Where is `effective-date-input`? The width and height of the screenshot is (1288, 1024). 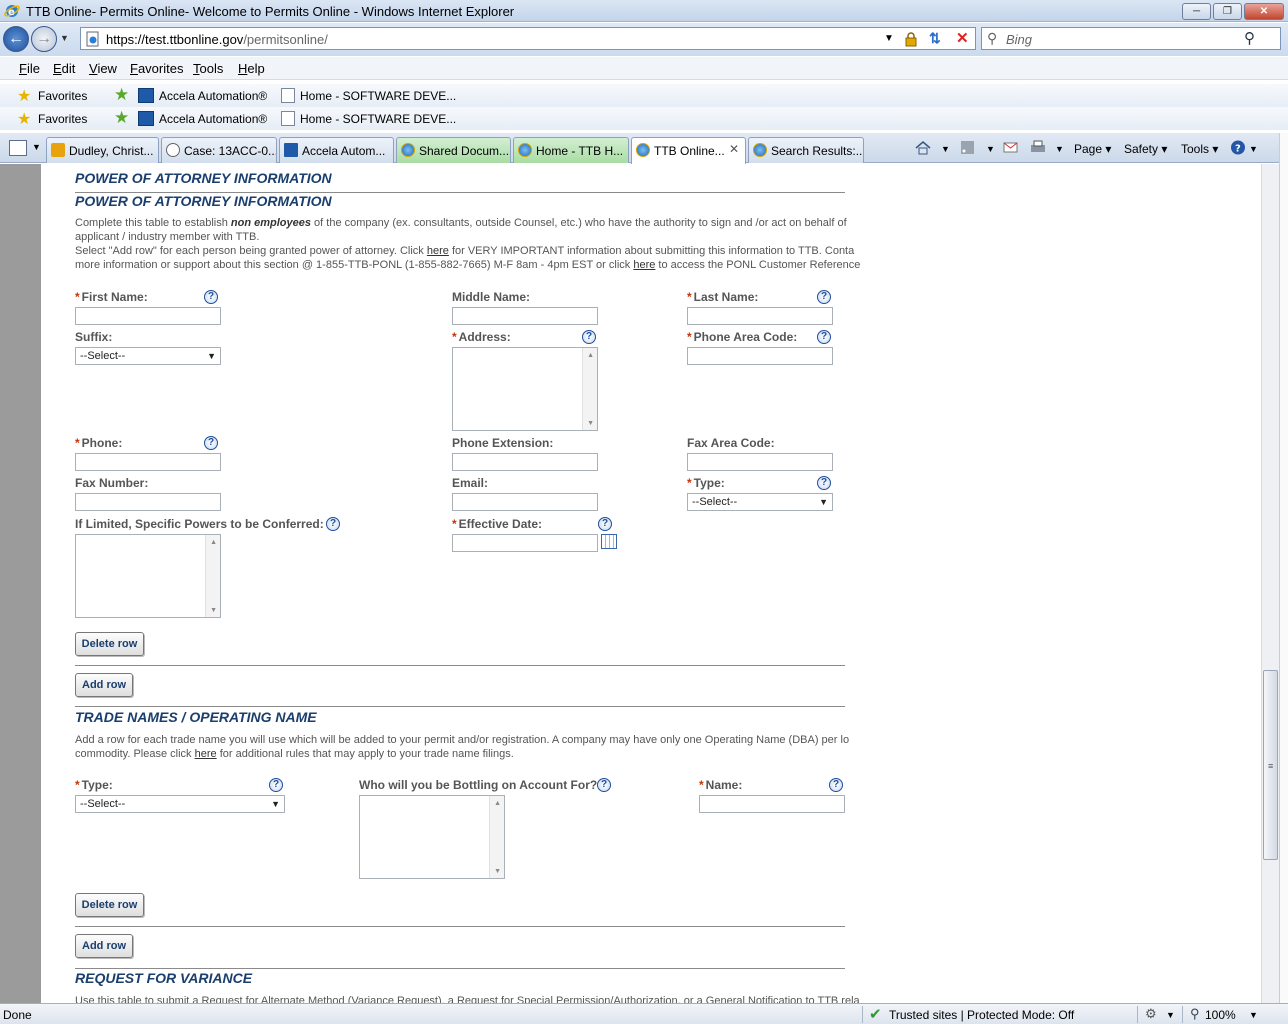
effective-date-input is located at coordinates (525, 543).